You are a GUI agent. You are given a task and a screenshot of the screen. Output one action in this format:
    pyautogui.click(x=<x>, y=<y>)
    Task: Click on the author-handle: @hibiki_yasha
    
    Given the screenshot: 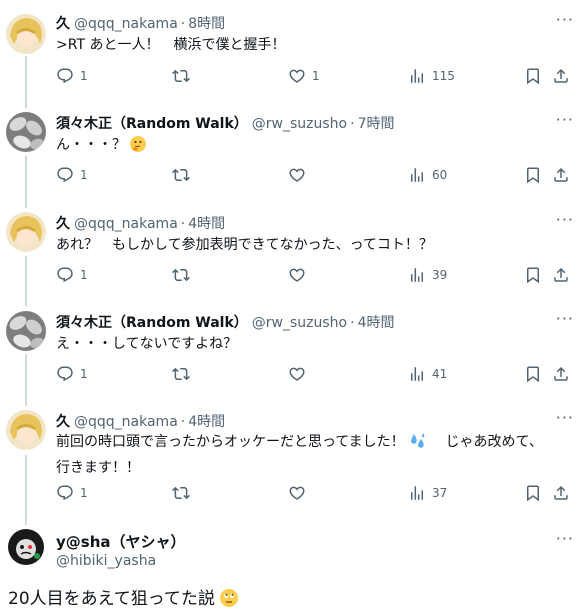 What is the action you would take?
    pyautogui.click(x=106, y=561)
    